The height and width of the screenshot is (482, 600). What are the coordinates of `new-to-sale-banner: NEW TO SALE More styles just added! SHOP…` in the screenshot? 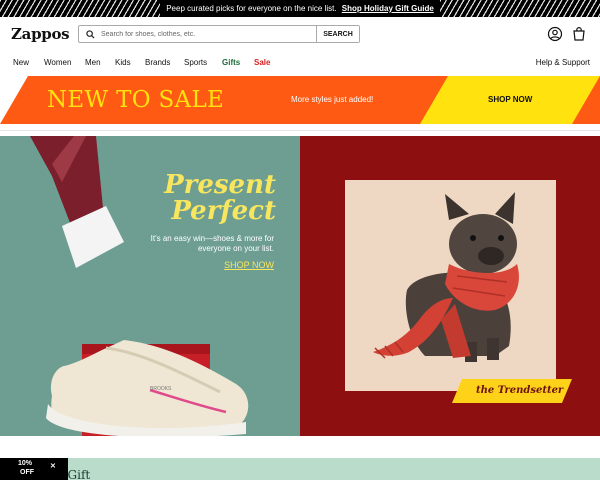 It's located at (300, 100).